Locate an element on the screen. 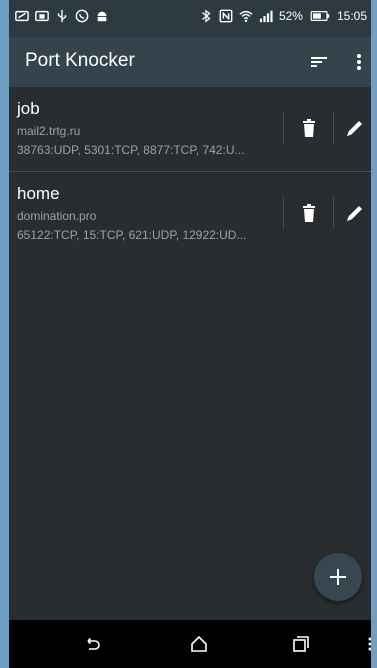 The width and height of the screenshot is (377, 668). recents-button is located at coordinates (301, 644).